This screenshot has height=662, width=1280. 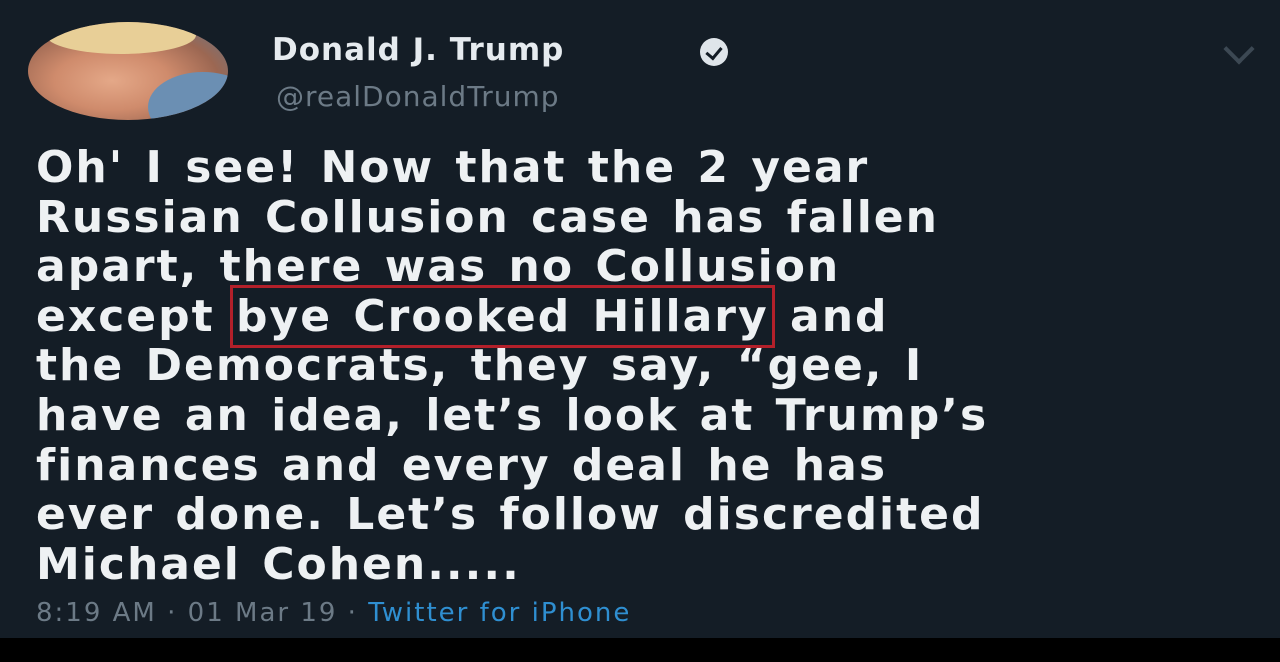 I want to click on tweet-text-line: have an idea, let’s look at Trump’s, so click(x=512, y=415).